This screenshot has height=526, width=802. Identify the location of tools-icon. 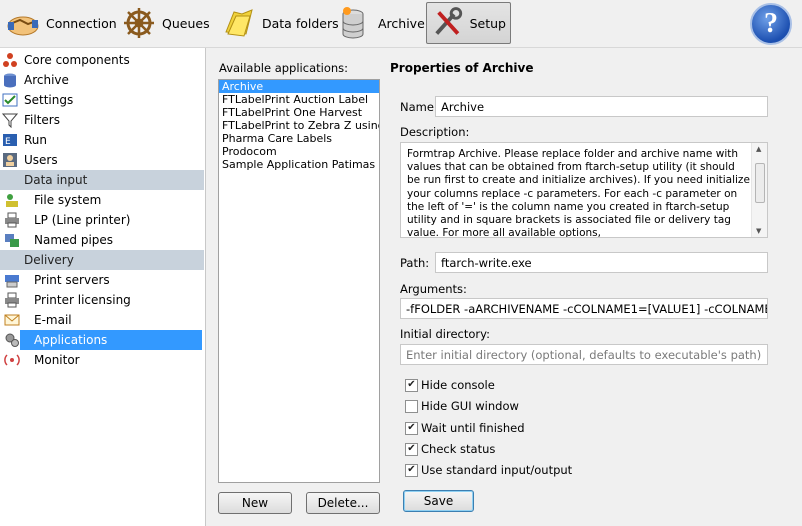
(449, 21).